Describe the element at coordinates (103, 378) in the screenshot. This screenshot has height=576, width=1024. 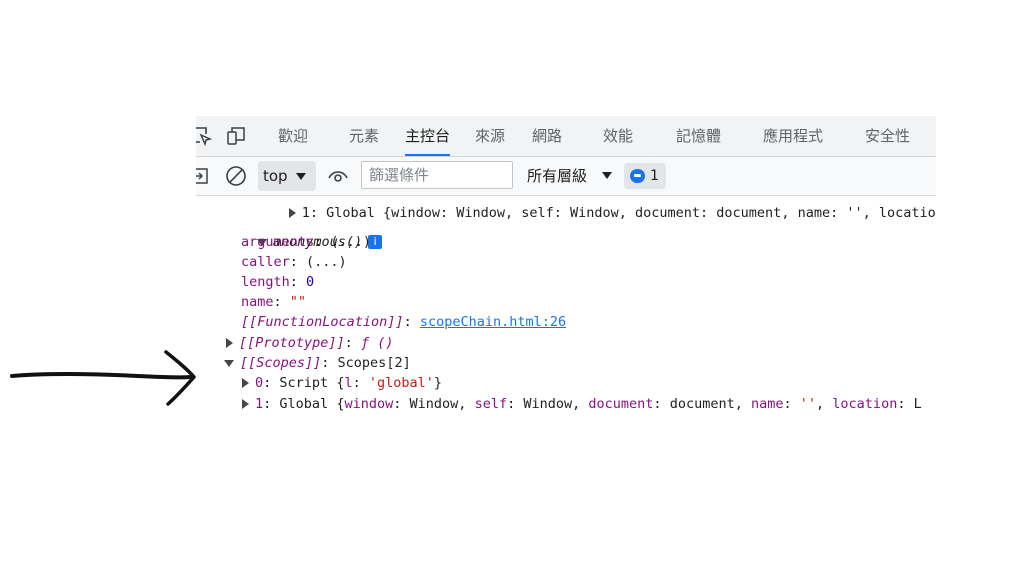
I see `annotation-arrow` at that location.